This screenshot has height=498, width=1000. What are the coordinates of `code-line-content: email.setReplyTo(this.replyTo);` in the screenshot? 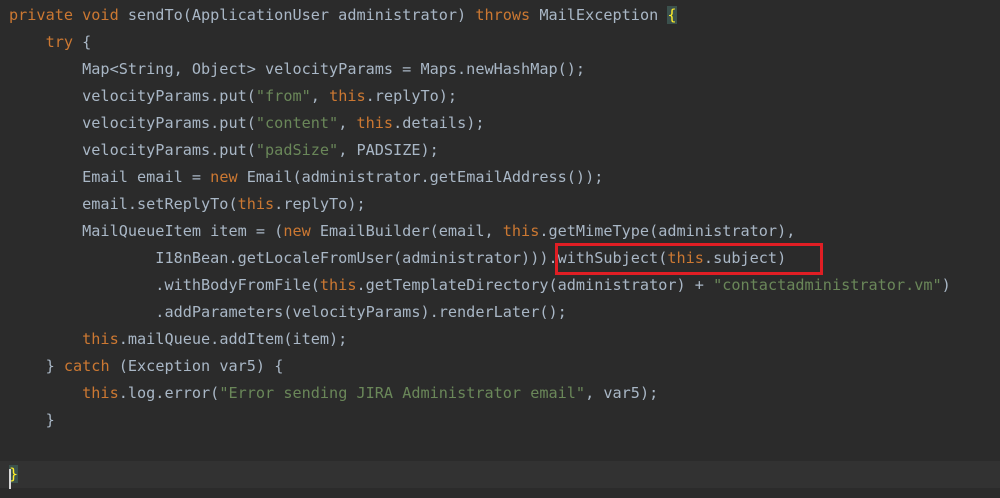 It's located at (183, 204).